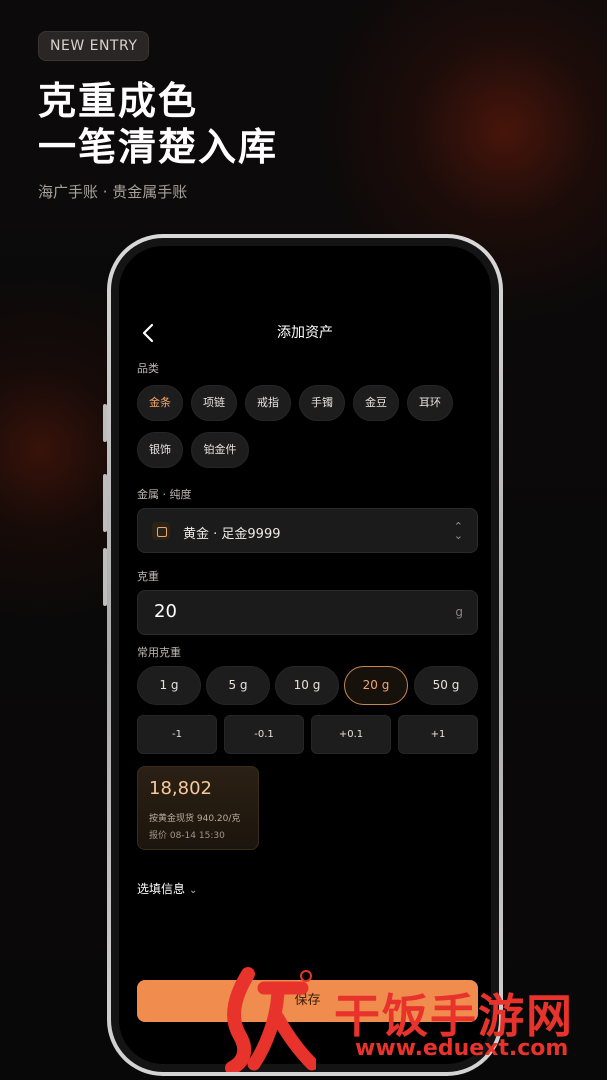  I want to click on weight-chip-20g: 20 g, so click(376, 685).